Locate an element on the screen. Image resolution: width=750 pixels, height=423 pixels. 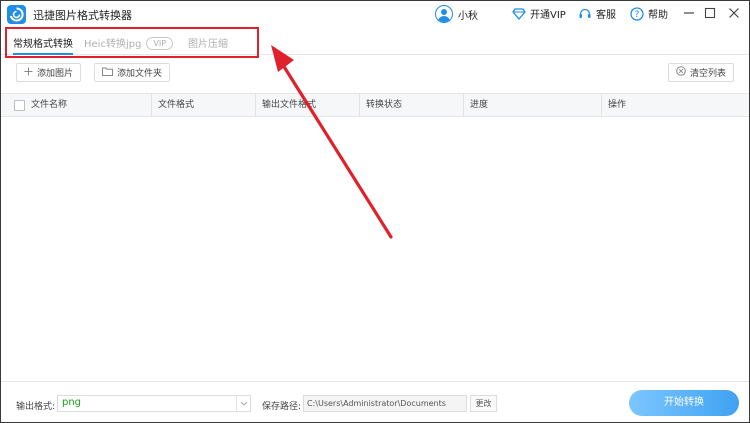
vip-link: 开通VIP is located at coordinates (539, 13).